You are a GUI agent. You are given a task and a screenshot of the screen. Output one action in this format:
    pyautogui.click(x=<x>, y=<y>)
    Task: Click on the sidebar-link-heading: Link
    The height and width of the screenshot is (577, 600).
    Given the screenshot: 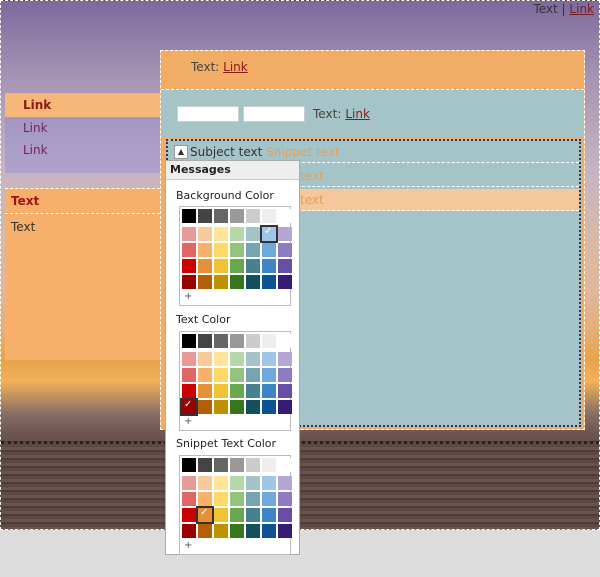 What is the action you would take?
    pyautogui.click(x=82, y=105)
    